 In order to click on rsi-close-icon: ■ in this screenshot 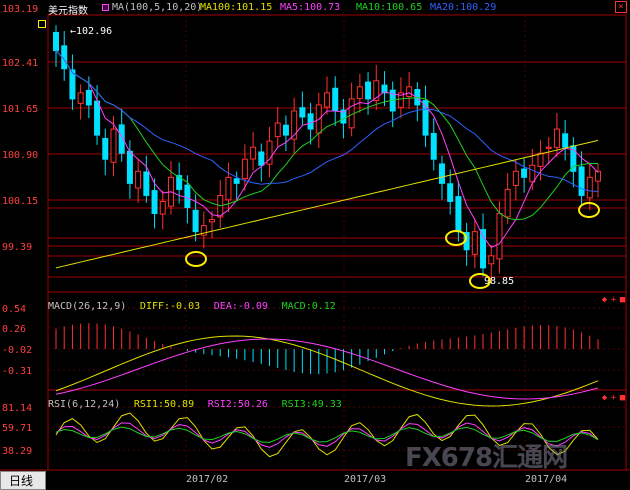, I will do `click(622, 398)`.